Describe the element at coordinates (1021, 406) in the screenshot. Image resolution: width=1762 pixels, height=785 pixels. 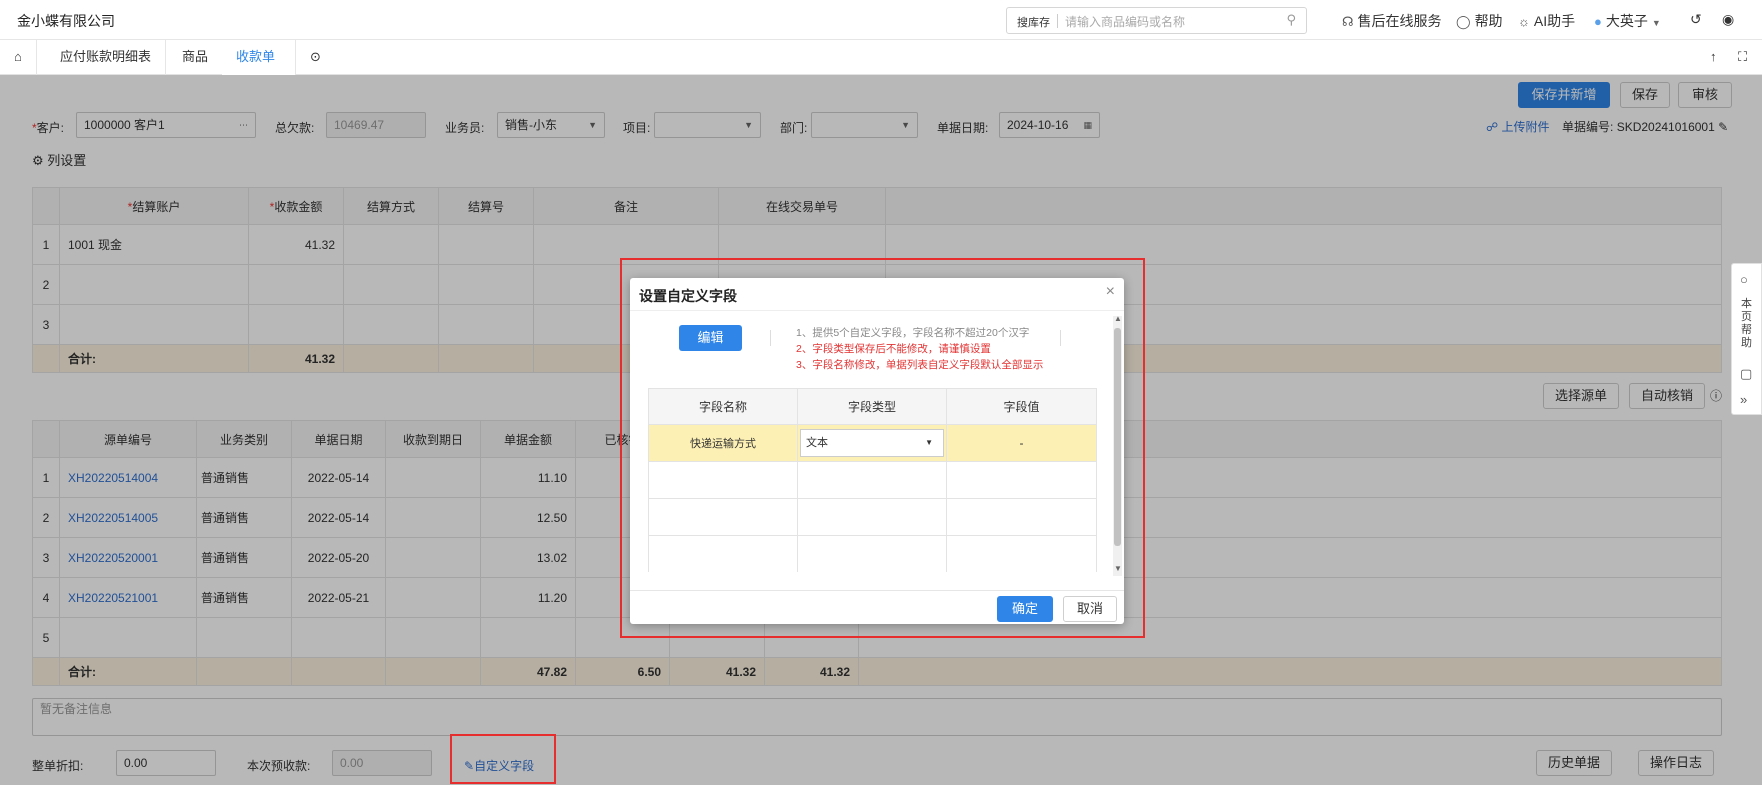
I see `header-field-value: 字段值` at that location.